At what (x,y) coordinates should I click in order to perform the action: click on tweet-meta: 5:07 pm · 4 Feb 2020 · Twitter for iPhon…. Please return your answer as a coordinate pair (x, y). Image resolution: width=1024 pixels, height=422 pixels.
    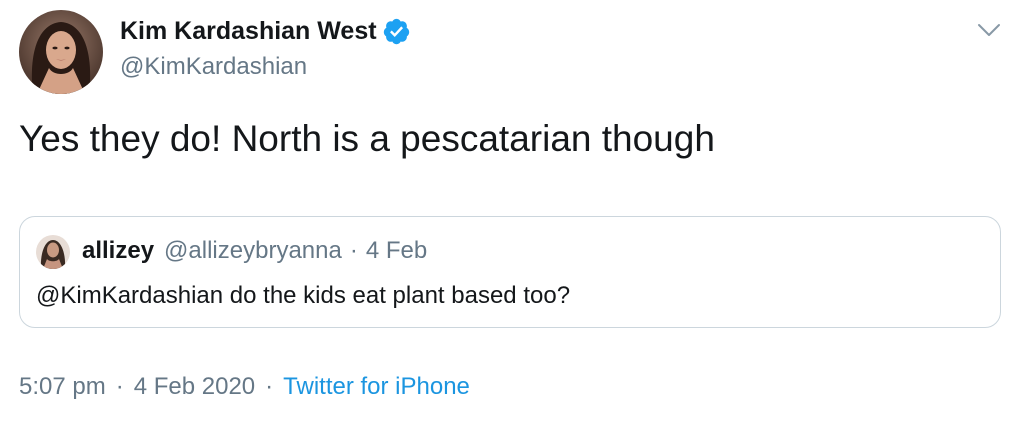
    Looking at the image, I should click on (244, 387).